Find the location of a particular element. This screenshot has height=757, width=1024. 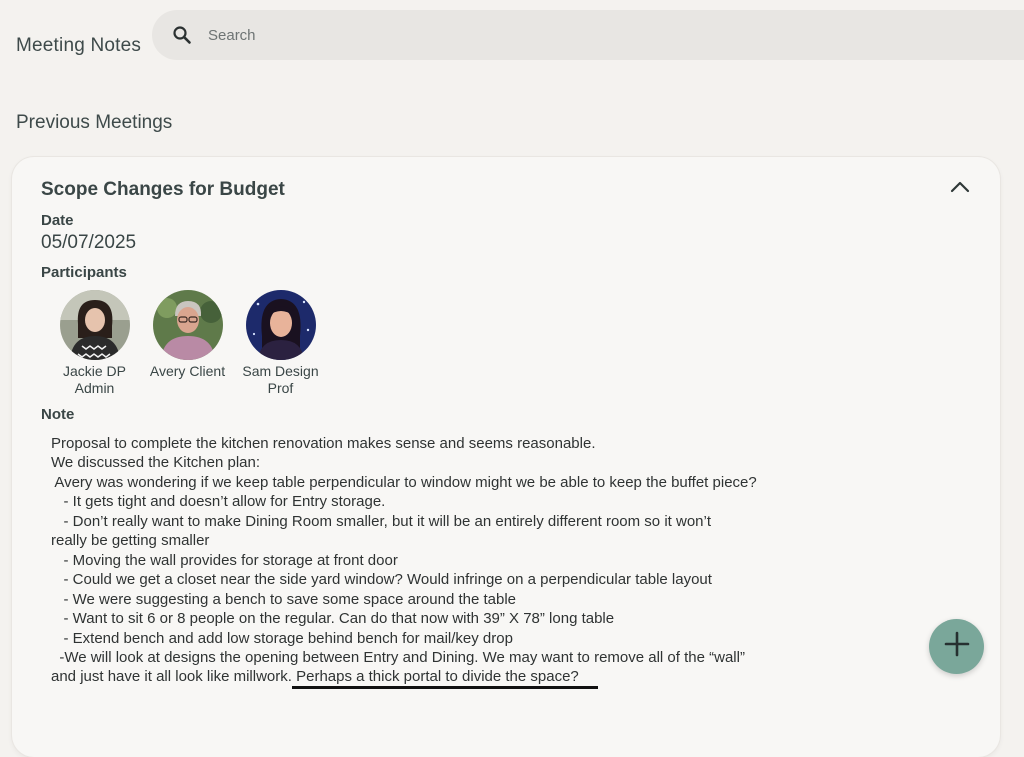

collapse-button is located at coordinates (960, 189).